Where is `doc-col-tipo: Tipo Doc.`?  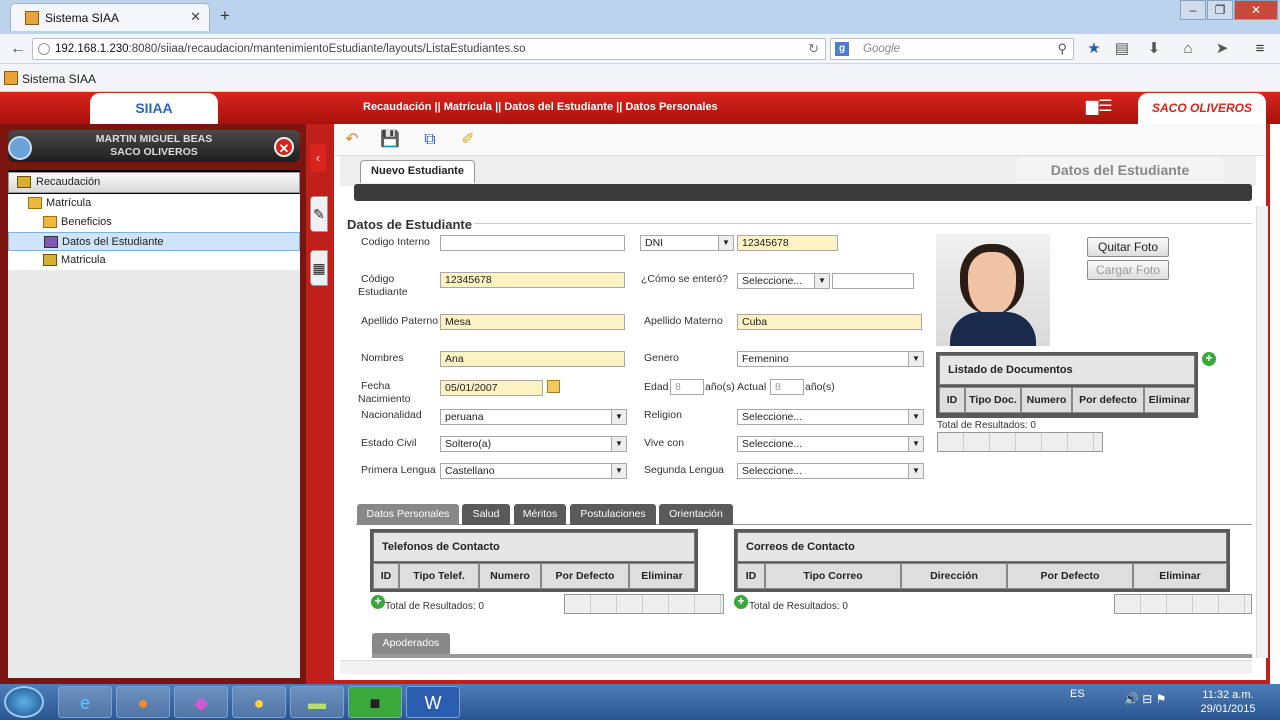
doc-col-tipo: Tipo Doc. is located at coordinates (993, 400).